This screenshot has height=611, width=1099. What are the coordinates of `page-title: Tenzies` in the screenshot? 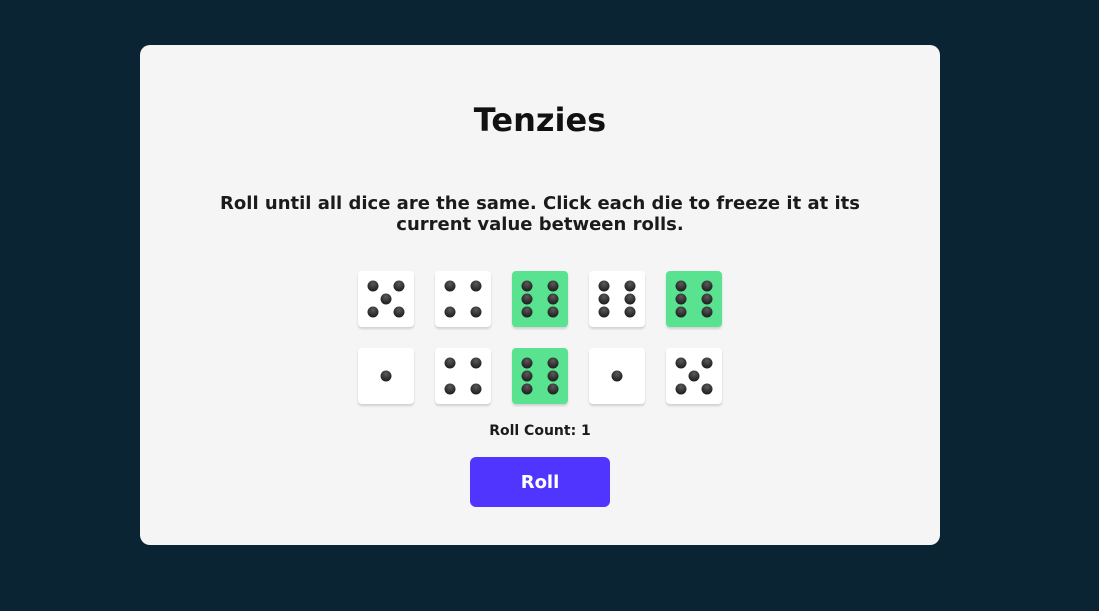 It's located at (540, 120).